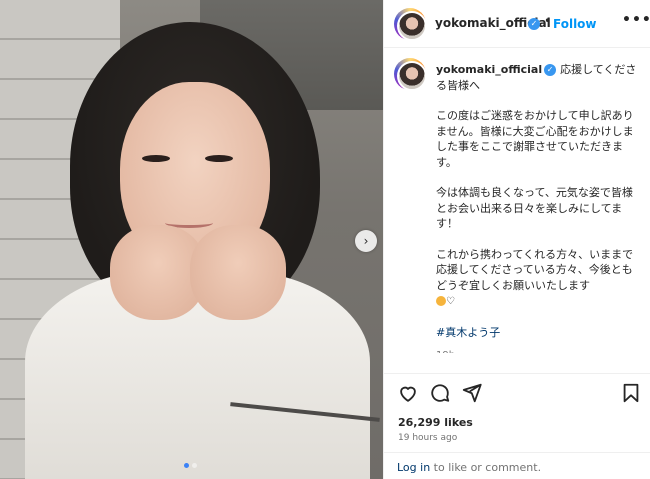 This screenshot has width=650, height=479. Describe the element at coordinates (440, 393) in the screenshot. I see `comment-icon` at that location.